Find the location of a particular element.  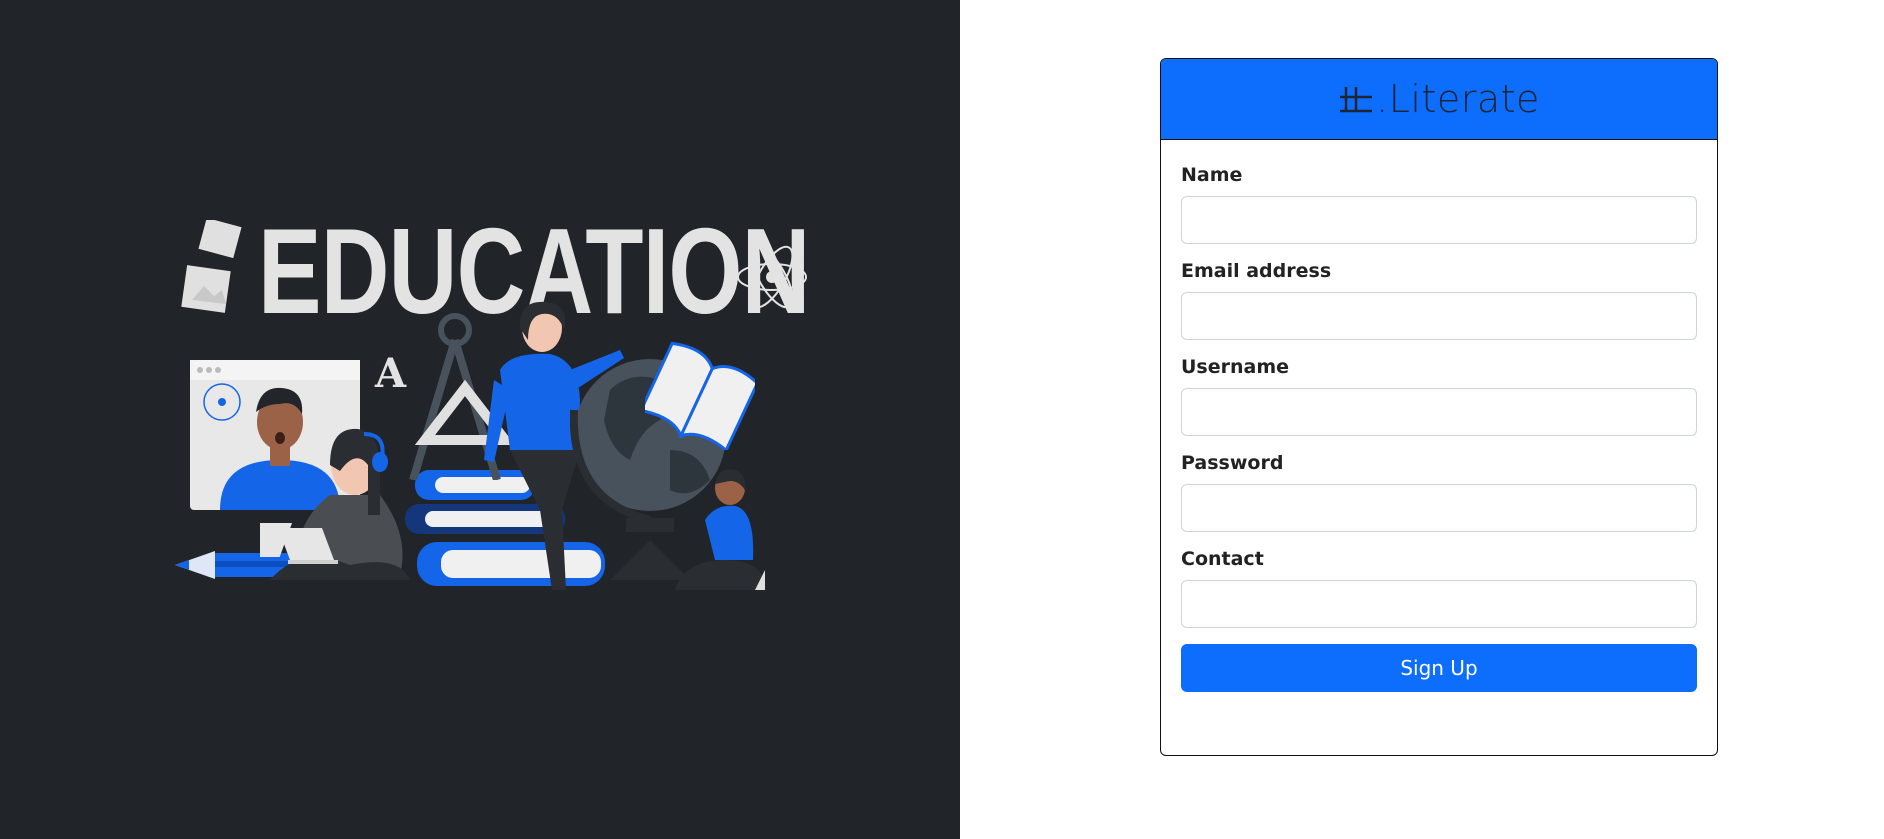

email-label: Email address is located at coordinates (1256, 271).